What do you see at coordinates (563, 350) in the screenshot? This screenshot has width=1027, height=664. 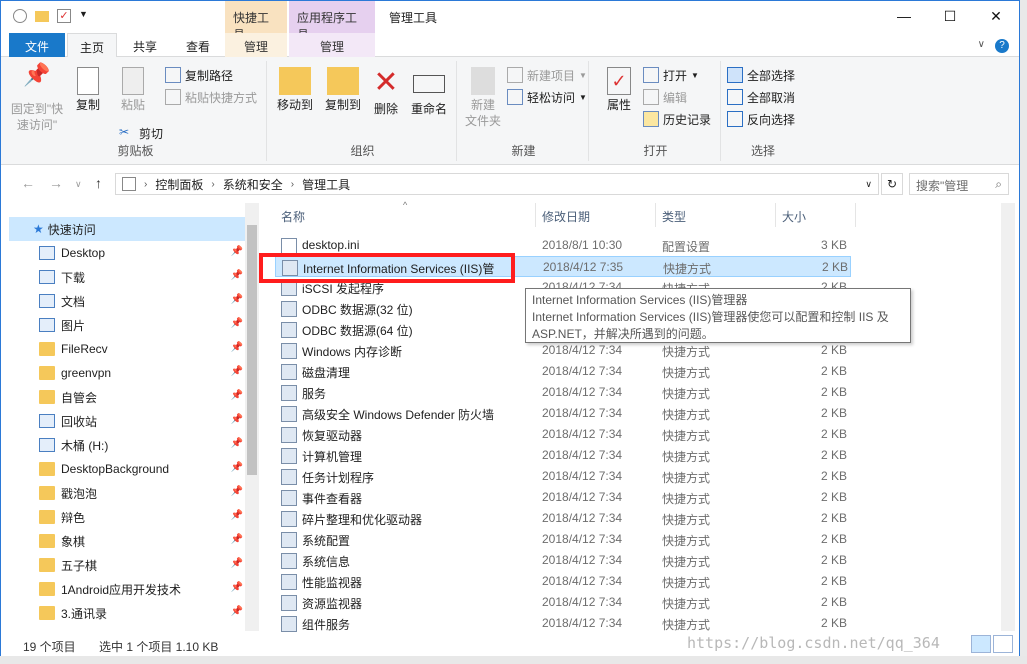 I see `file-row: Windows 内存诊断 2018/4/12 7:34 快捷方式 2 KB` at bounding box center [563, 350].